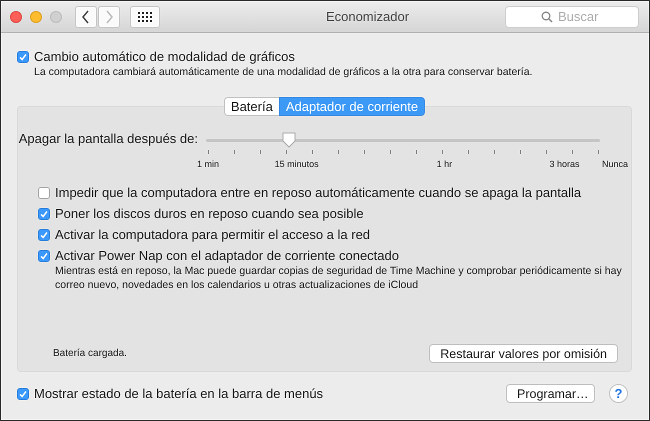 This screenshot has width=650, height=421. What do you see at coordinates (289, 140) in the screenshot?
I see `slider-thumb` at bounding box center [289, 140].